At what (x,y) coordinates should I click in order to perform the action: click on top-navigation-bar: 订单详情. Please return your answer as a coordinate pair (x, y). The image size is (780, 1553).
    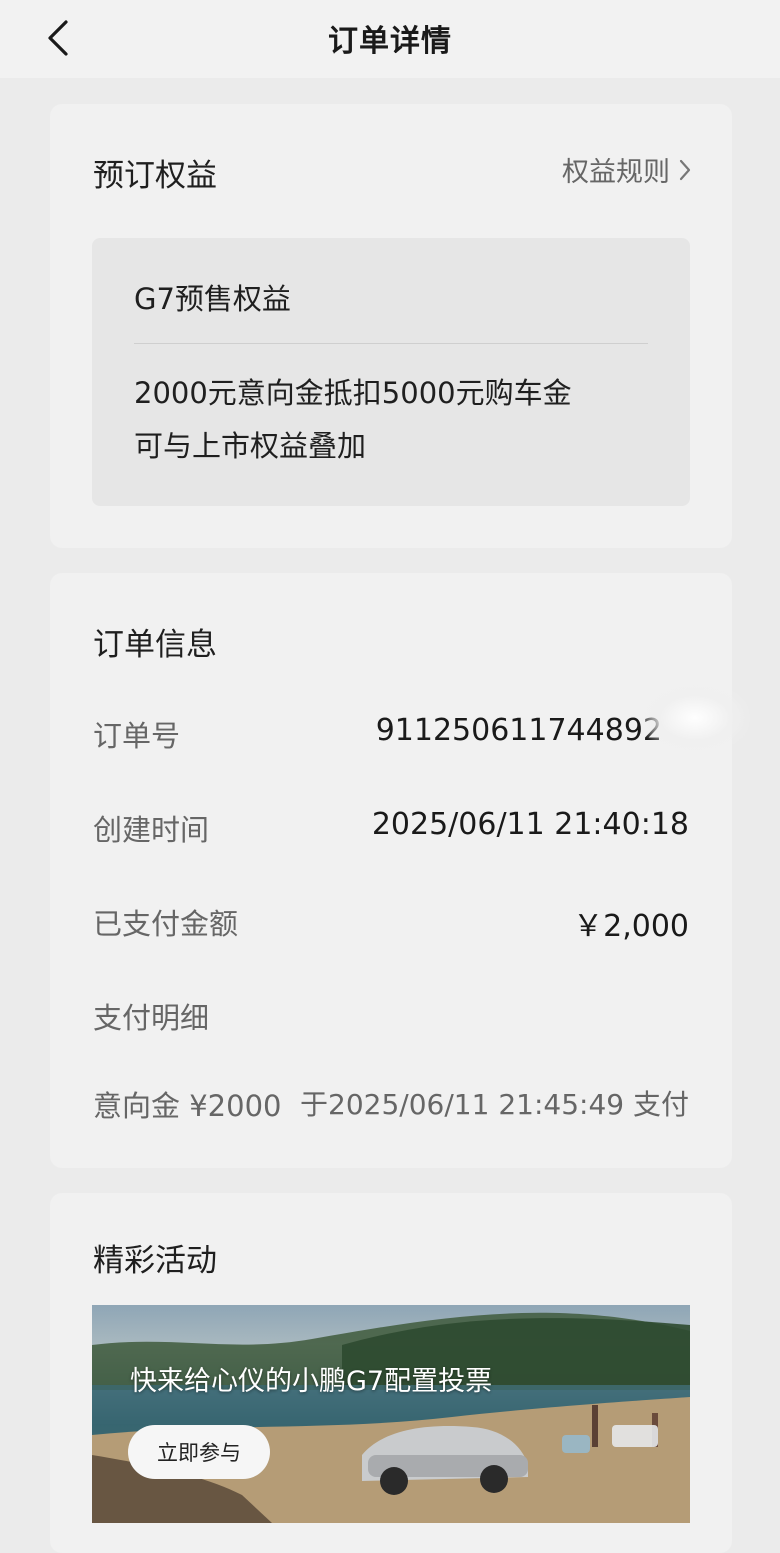
    Looking at the image, I should click on (390, 39).